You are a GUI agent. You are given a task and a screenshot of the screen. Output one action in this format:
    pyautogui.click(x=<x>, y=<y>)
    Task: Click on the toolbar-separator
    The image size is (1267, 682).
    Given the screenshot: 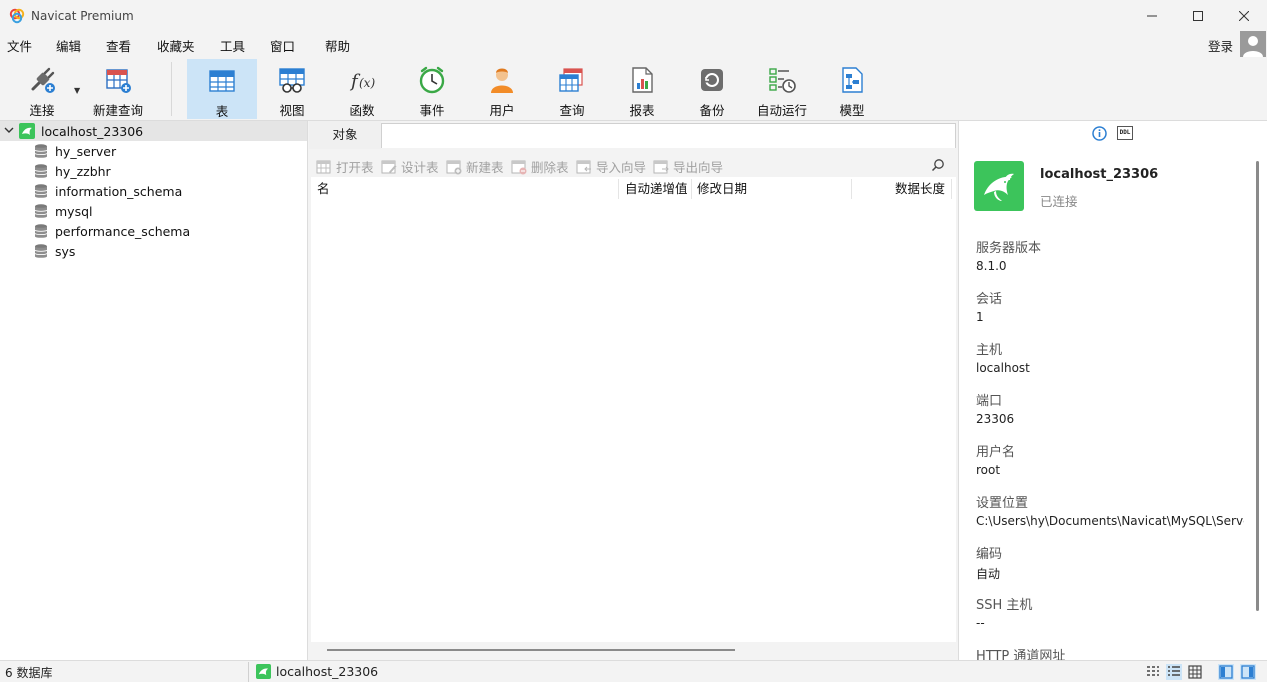 What is the action you would take?
    pyautogui.click(x=171, y=89)
    